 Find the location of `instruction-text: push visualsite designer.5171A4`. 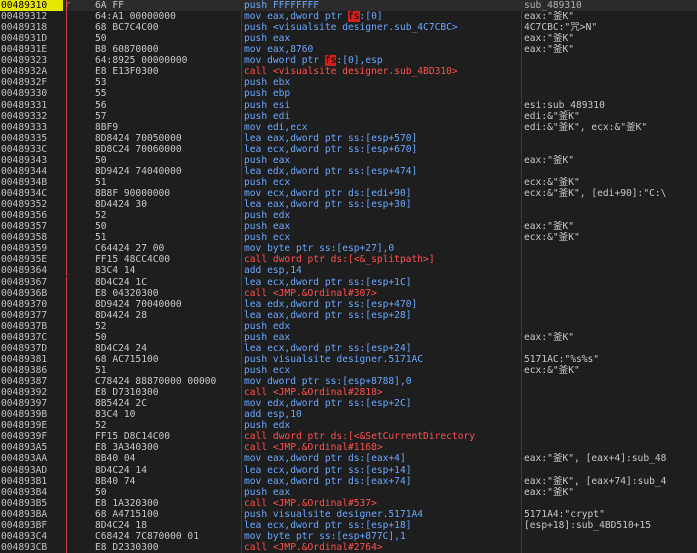

instruction-text: push visualsite designer.5171A4 is located at coordinates (382, 514).